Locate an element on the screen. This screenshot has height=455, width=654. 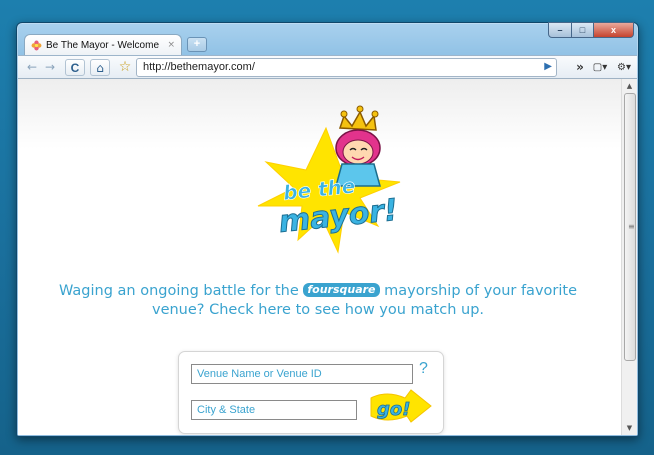
scroll-down-arrow-icon: ▼ is located at coordinates (629, 428).